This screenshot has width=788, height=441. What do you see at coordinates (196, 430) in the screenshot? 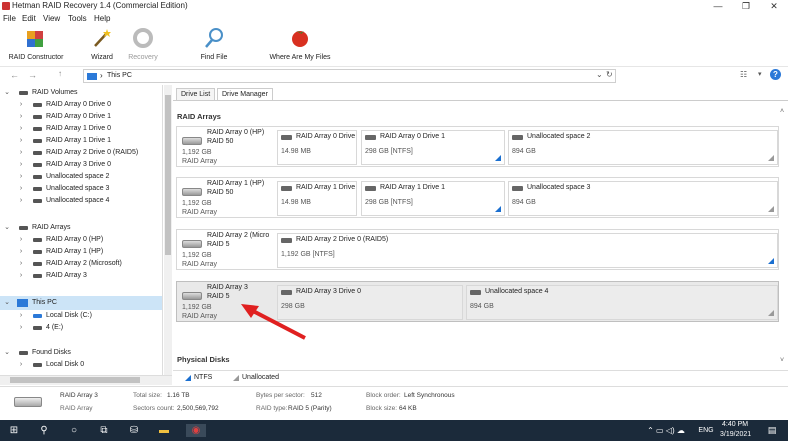
I see `raid-recovery-taskbar-icon: ◉` at bounding box center [196, 430].